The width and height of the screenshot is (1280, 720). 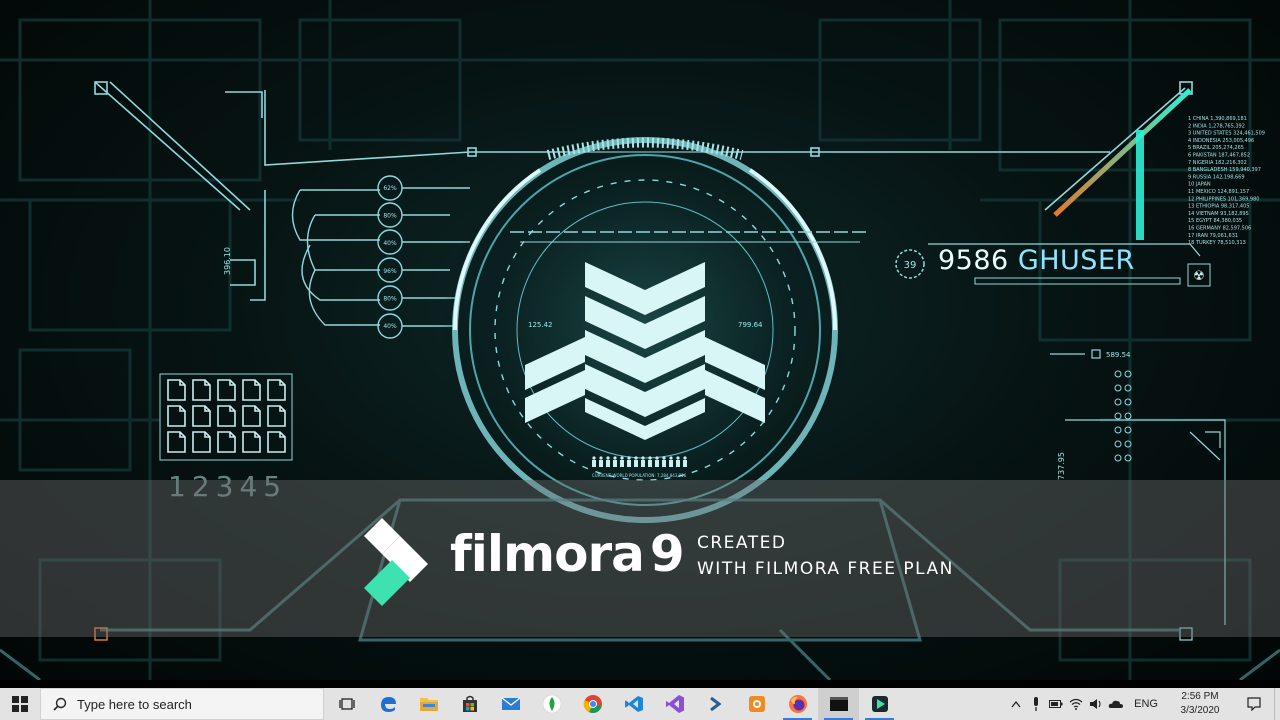 I want to click on pinned-apps, so click(x=613, y=704).